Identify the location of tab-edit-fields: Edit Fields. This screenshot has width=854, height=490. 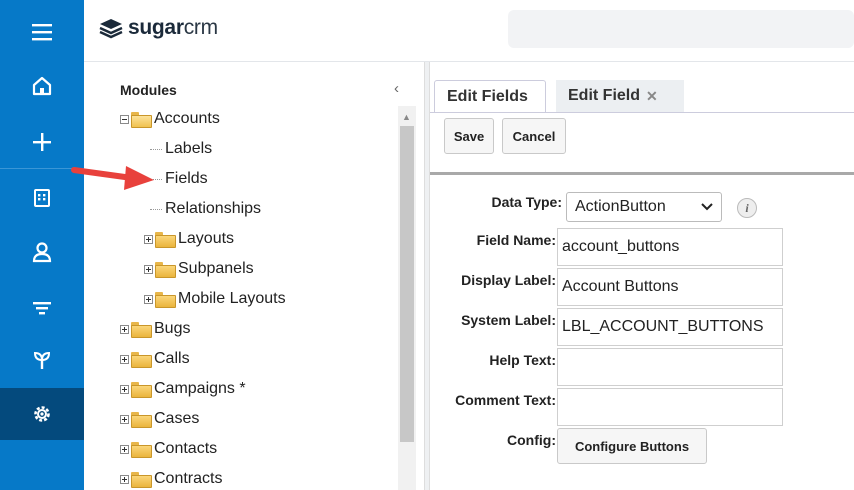
(490, 96).